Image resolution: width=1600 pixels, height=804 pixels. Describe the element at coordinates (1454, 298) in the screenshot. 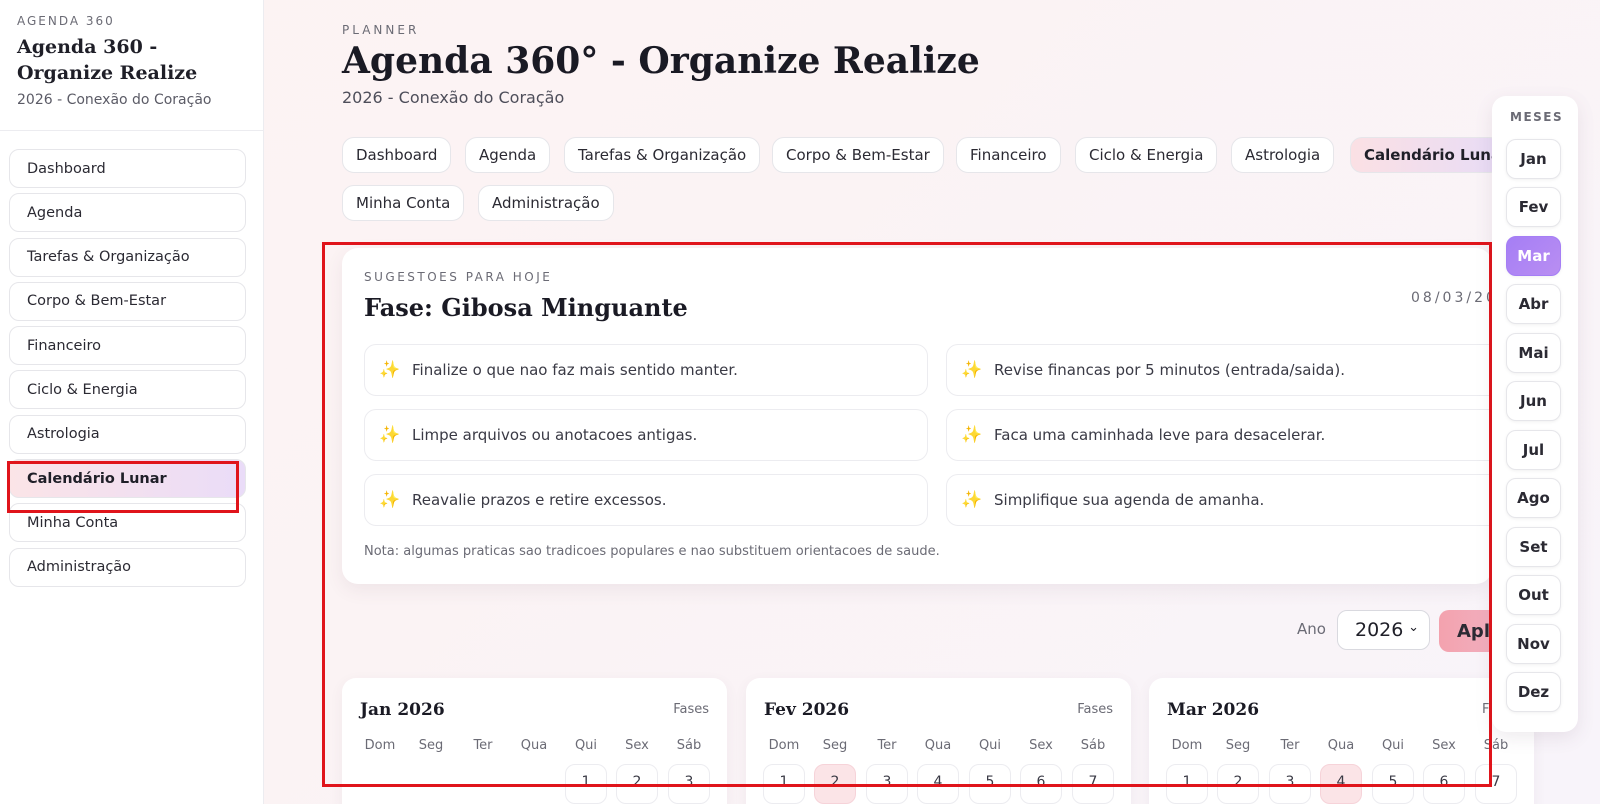

I see `suggestions-date: 08/03/20` at that location.